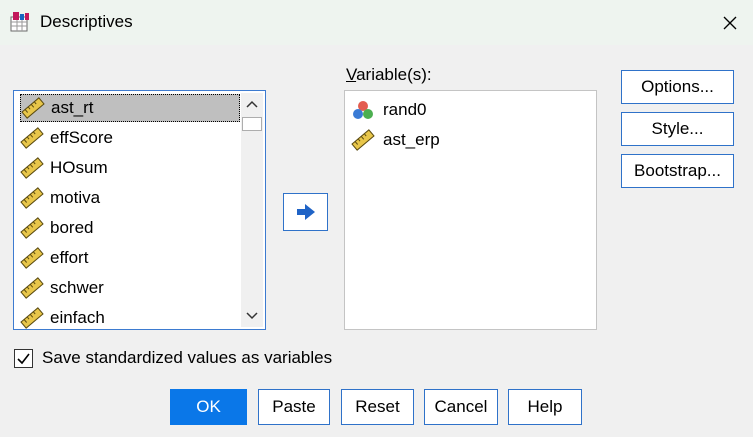 The image size is (753, 437). I want to click on nominal-icon, so click(363, 110).